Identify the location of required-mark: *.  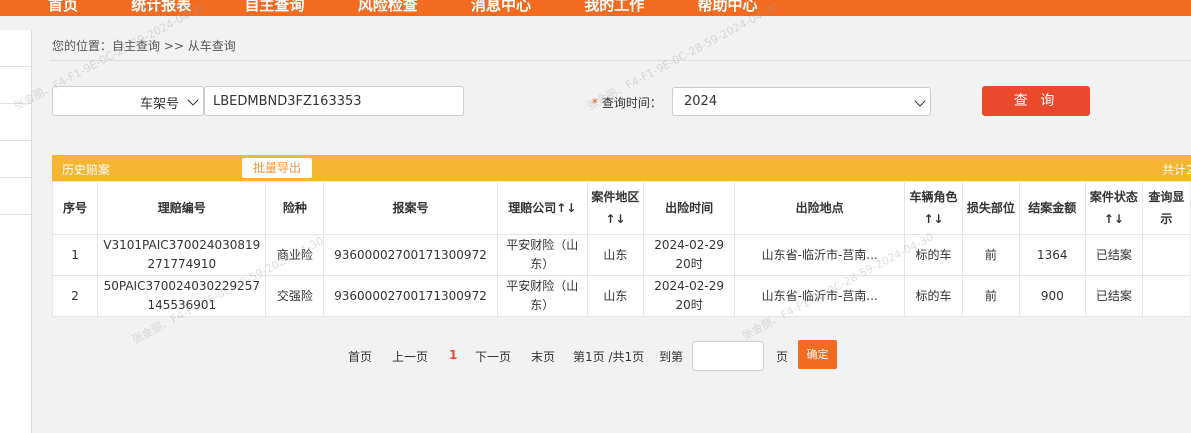
(595, 103).